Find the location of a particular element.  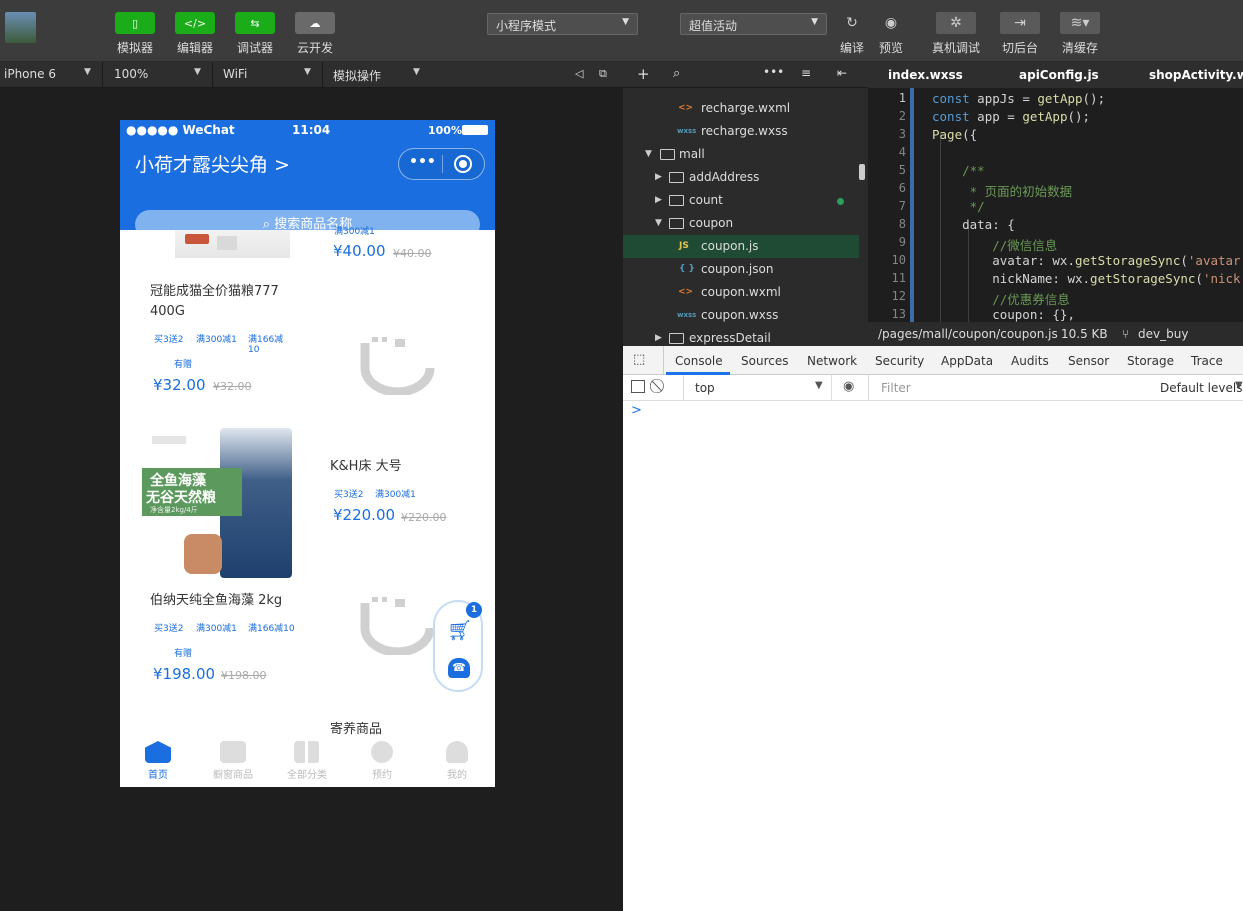

operation-select: 模拟操作 is located at coordinates (357, 75).